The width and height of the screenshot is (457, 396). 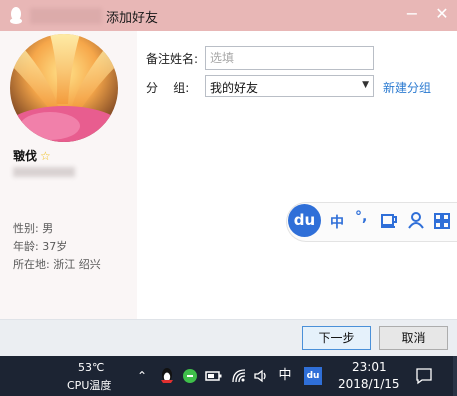 What do you see at coordinates (361, 217) in the screenshot?
I see `ime-punctuation: °,` at bounding box center [361, 217].